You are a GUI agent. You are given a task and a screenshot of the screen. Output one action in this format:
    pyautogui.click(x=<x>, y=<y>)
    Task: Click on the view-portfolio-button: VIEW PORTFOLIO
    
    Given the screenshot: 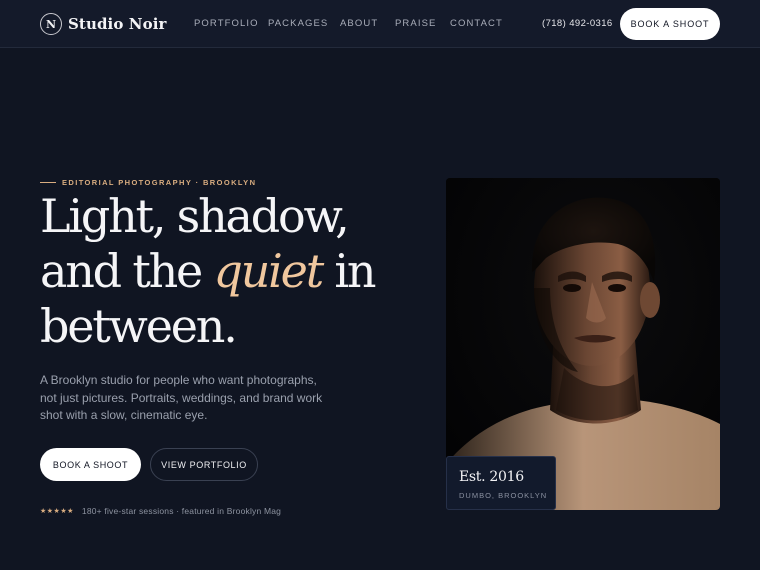 What is the action you would take?
    pyautogui.click(x=204, y=464)
    